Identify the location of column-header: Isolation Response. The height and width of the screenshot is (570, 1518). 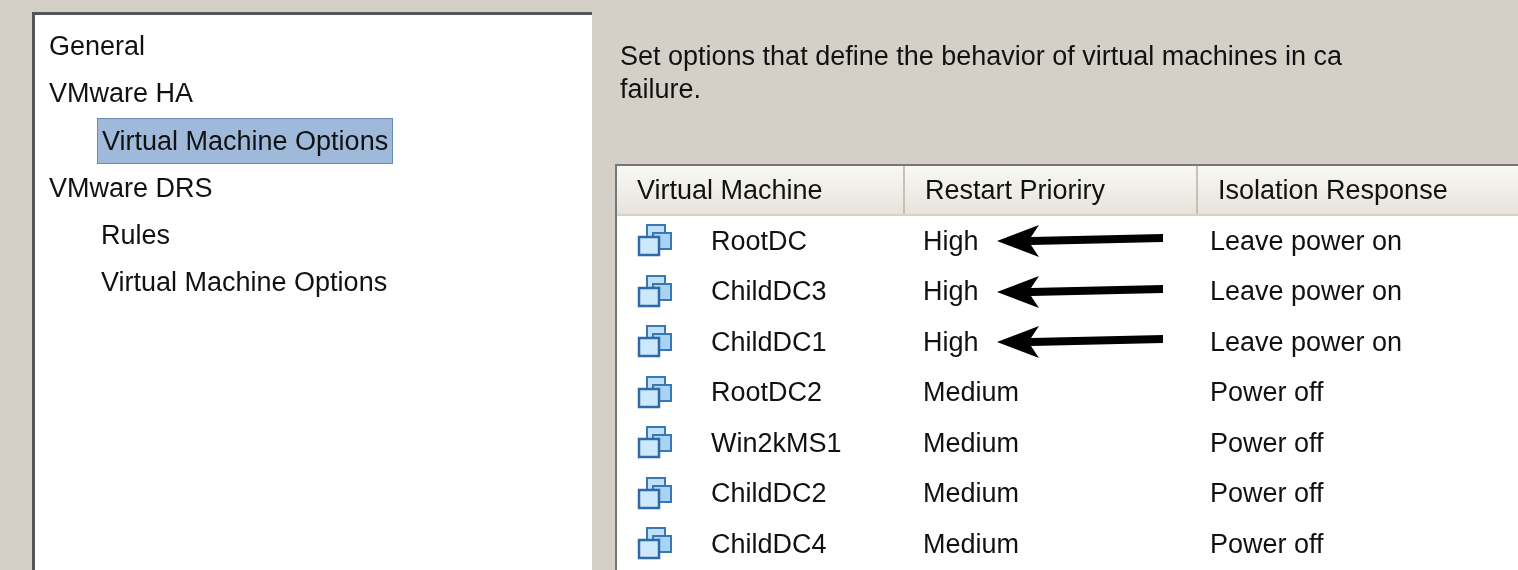
(1358, 190).